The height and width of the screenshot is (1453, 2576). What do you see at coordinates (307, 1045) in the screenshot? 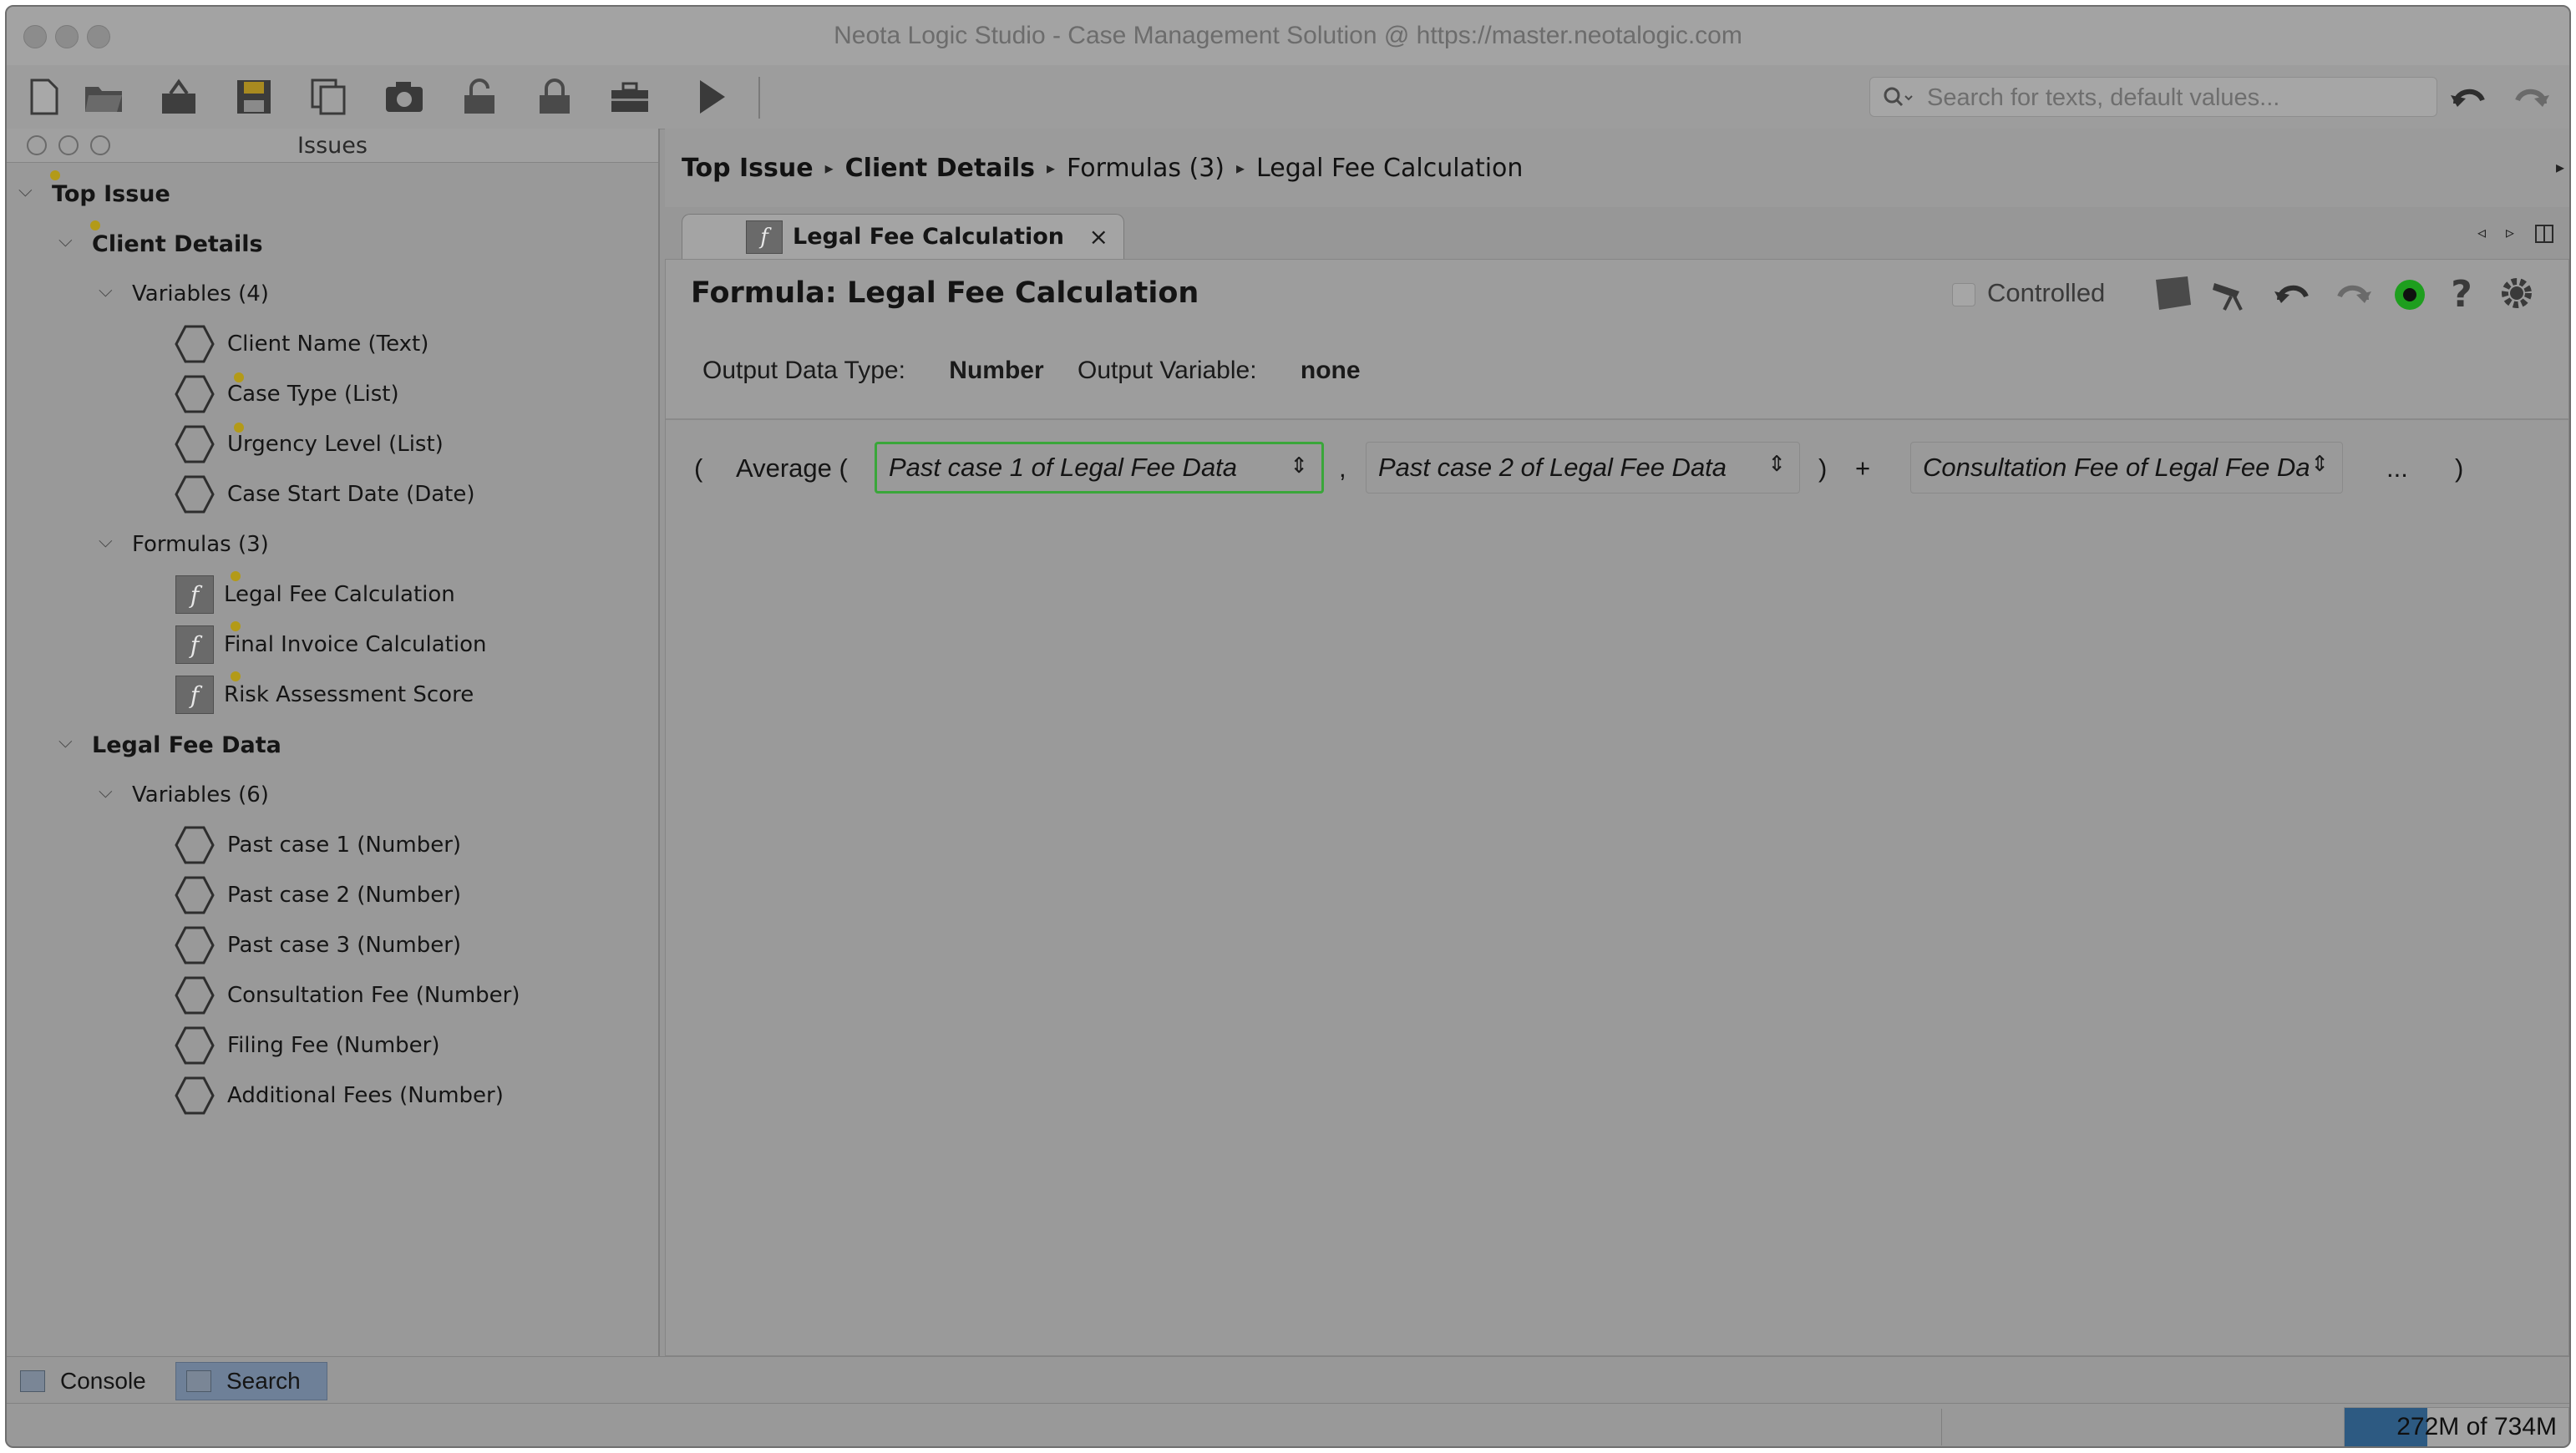
I see `tree-item-filing-fee: Filing Fee (Number)` at bounding box center [307, 1045].